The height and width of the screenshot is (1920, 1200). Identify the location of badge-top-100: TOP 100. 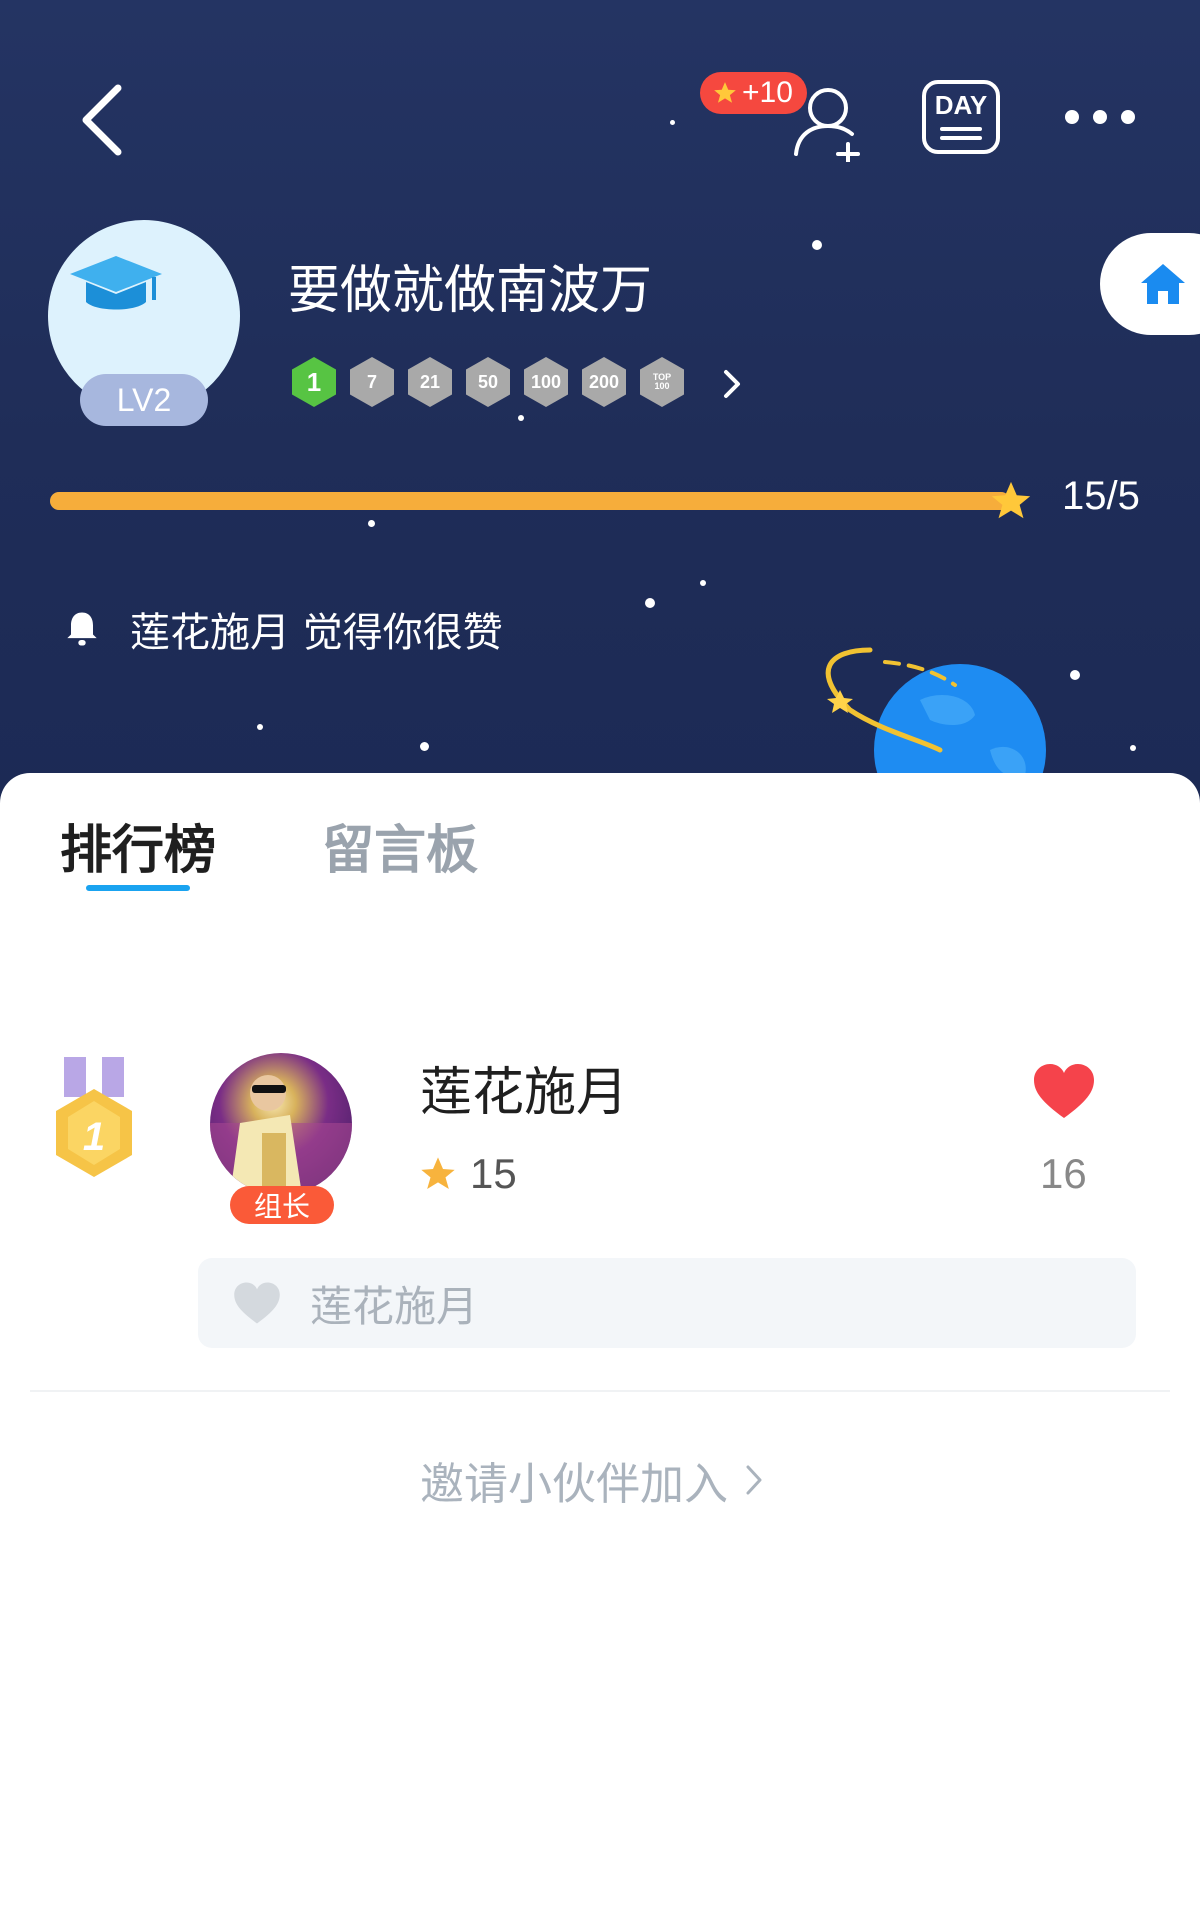
(662, 382).